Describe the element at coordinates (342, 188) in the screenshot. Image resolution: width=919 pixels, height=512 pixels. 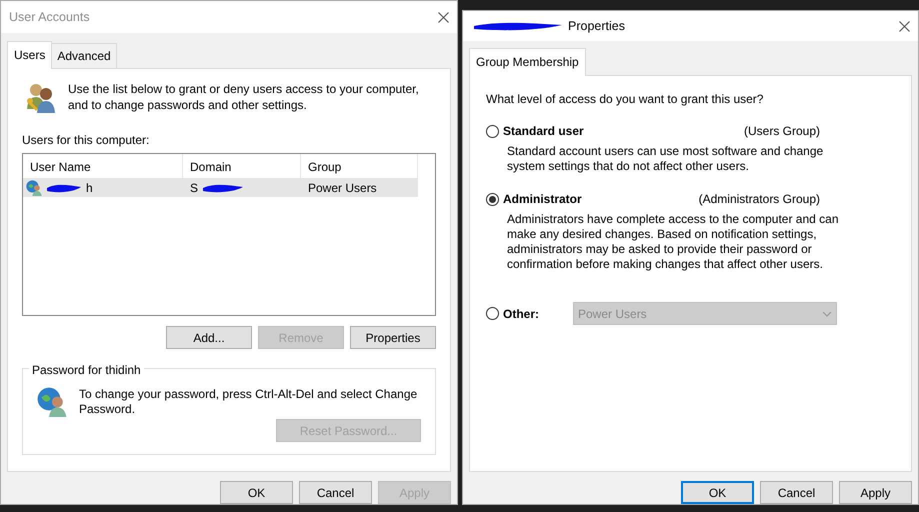
I see `table-cell-text: Power Users` at that location.